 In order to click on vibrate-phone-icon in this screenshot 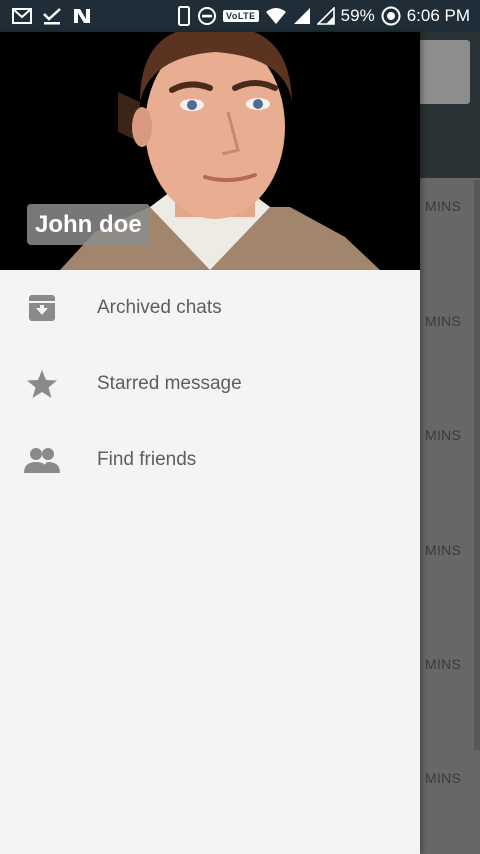, I will do `click(184, 16)`.